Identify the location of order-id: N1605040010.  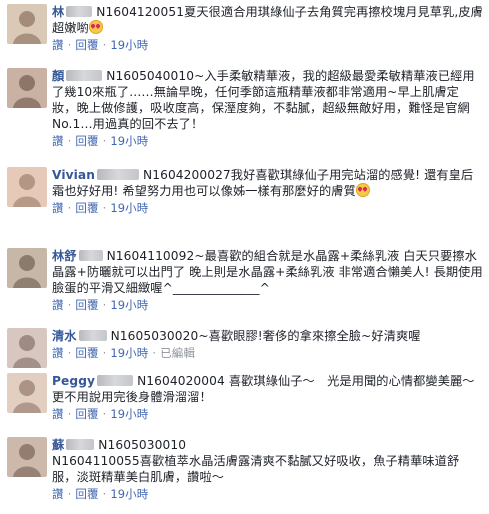
(150, 76).